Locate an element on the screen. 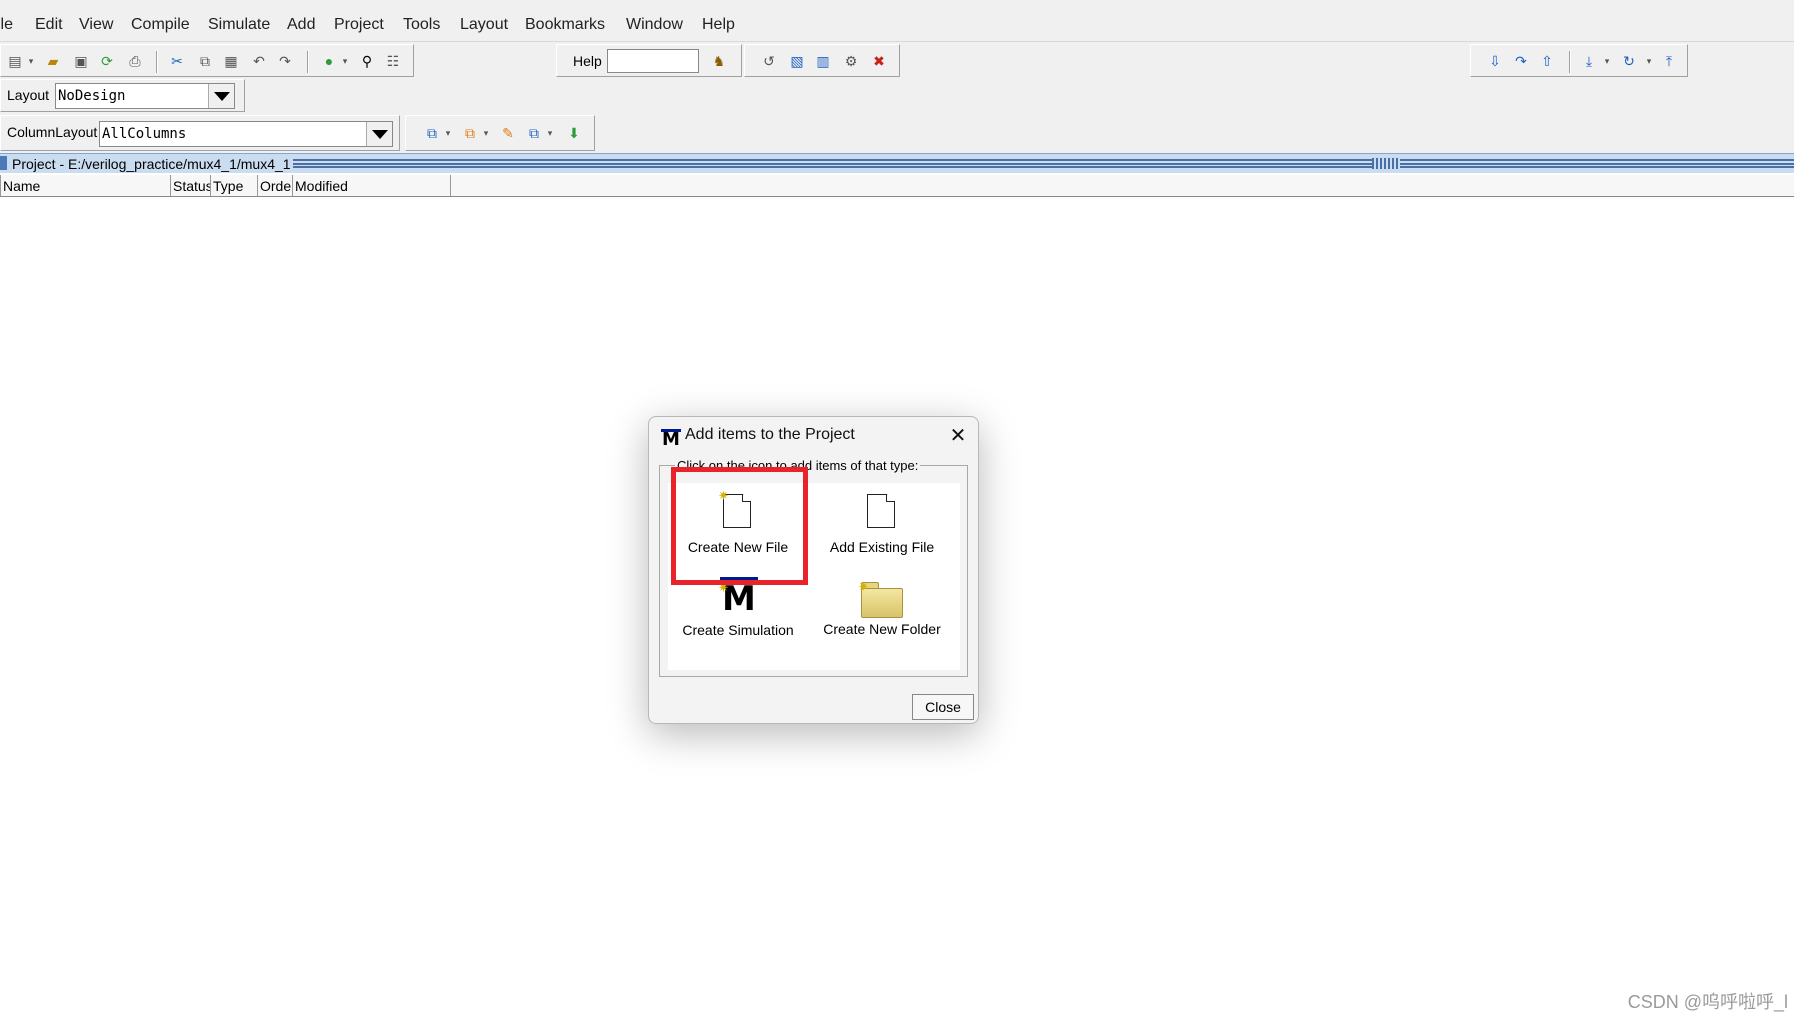 The width and height of the screenshot is (1794, 1016). sim-grid-icon: ▥ is located at coordinates (823, 61).